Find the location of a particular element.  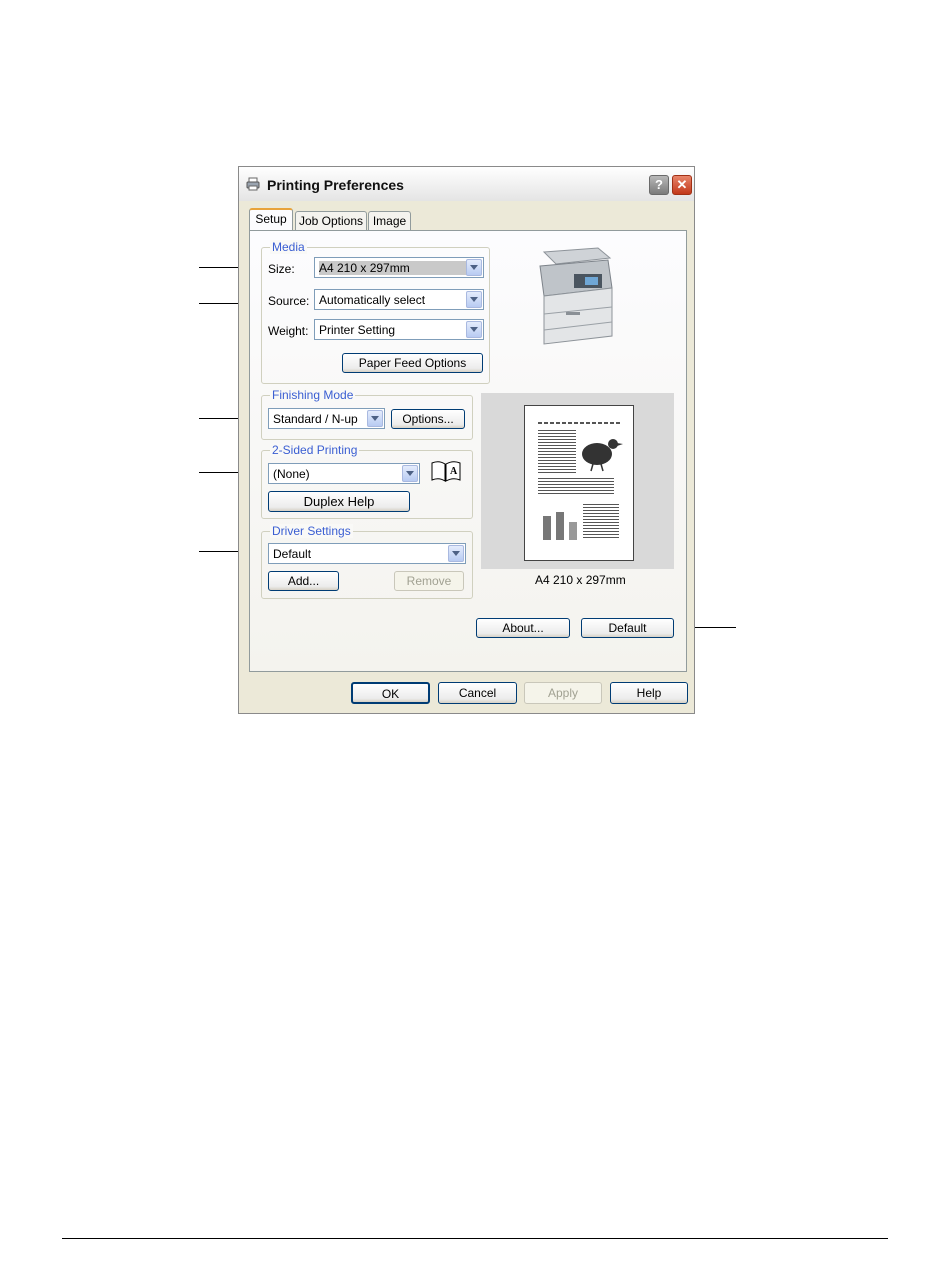

two-sided-printing-label: 2-Sided Printing is located at coordinates (315, 450).